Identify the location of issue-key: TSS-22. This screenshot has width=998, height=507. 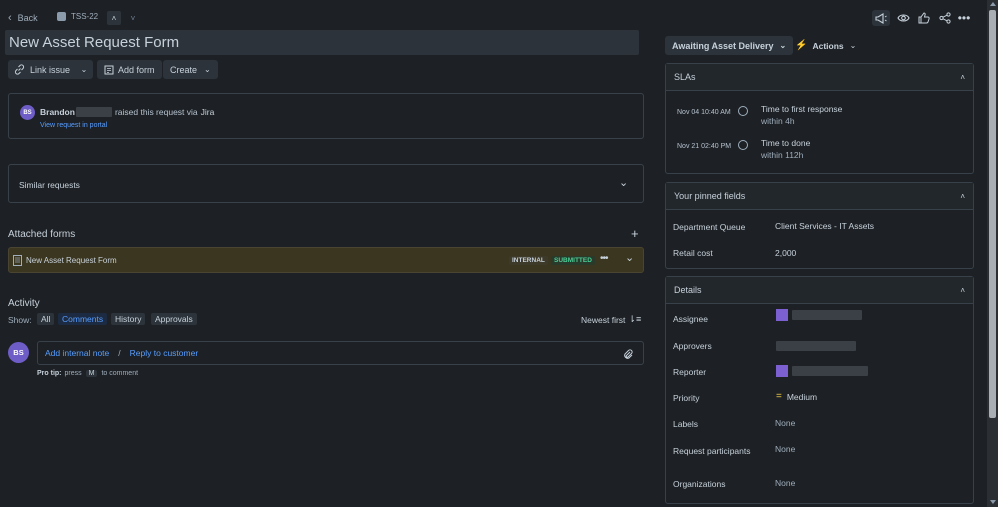
(77, 16).